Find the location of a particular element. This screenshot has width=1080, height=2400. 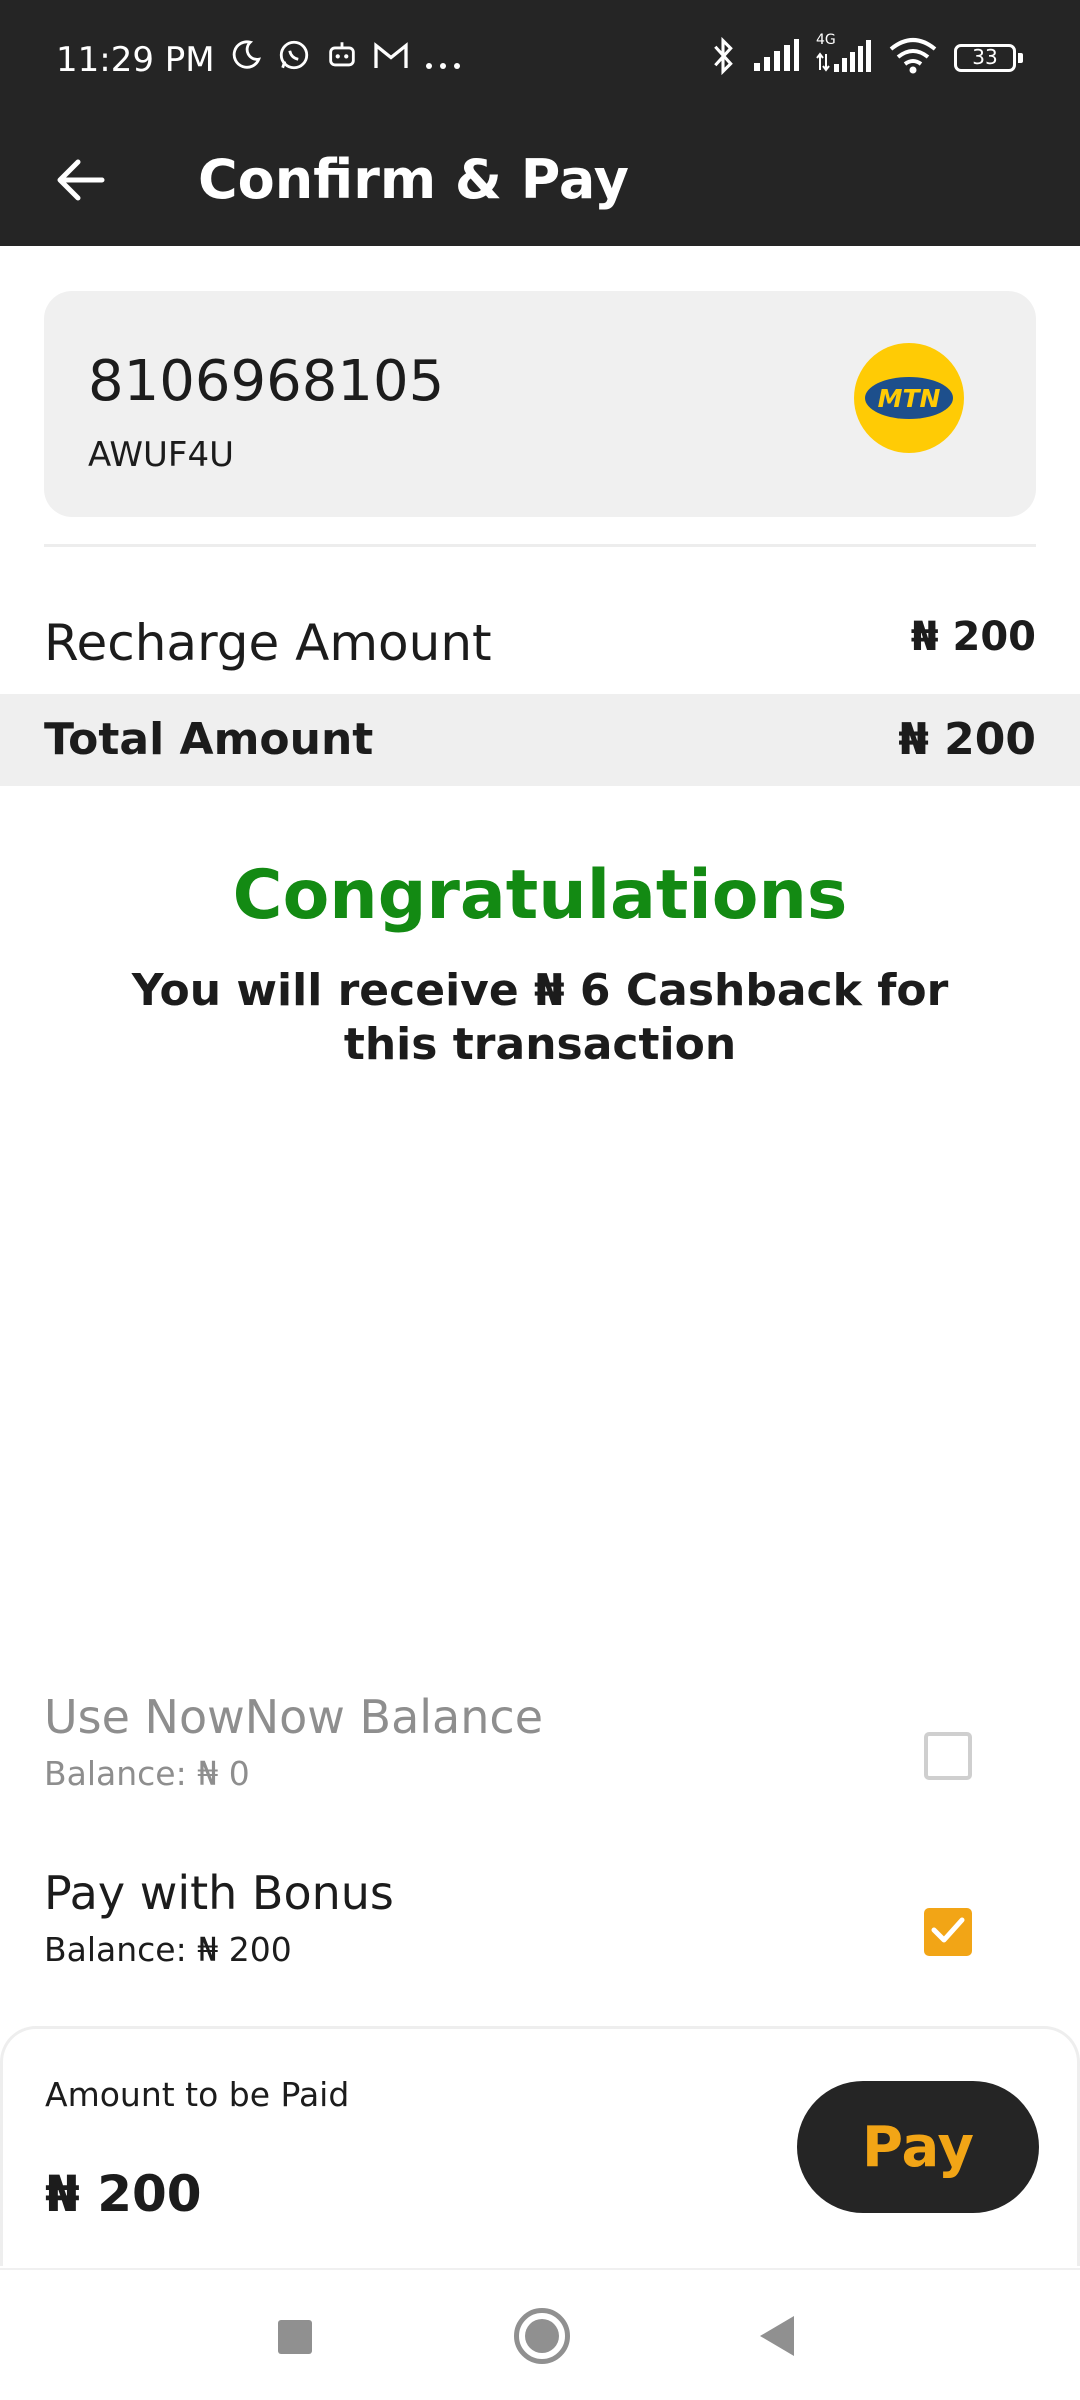

status-right: 4G 33 is located at coordinates (867, 56).